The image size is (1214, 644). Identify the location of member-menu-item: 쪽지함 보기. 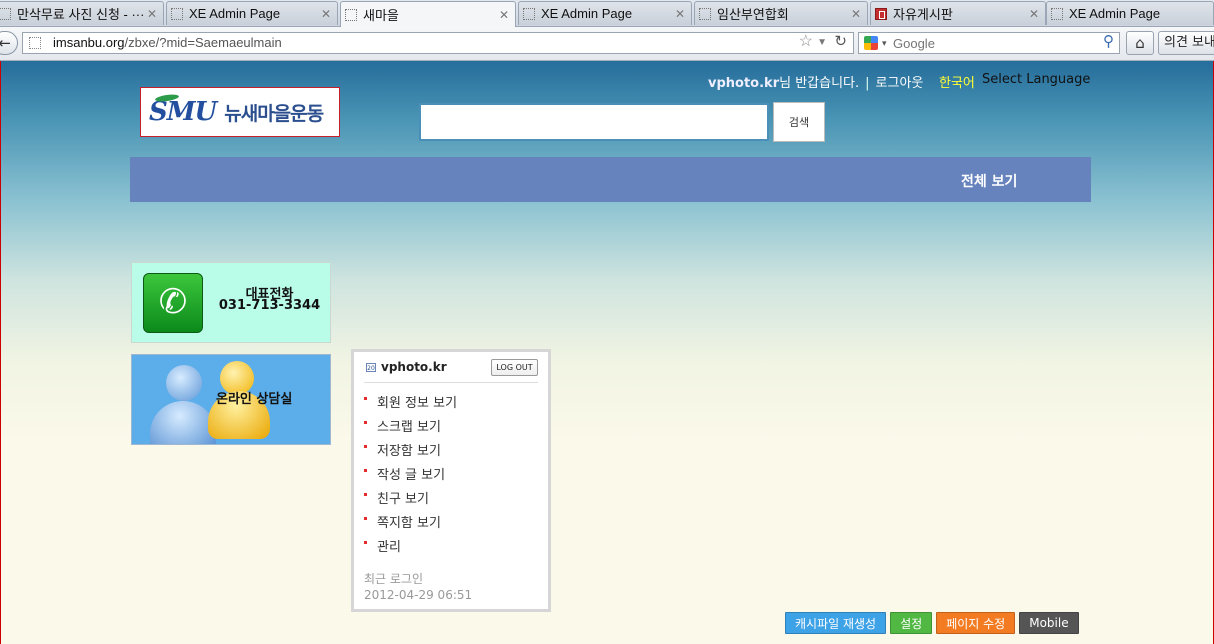
(410, 524).